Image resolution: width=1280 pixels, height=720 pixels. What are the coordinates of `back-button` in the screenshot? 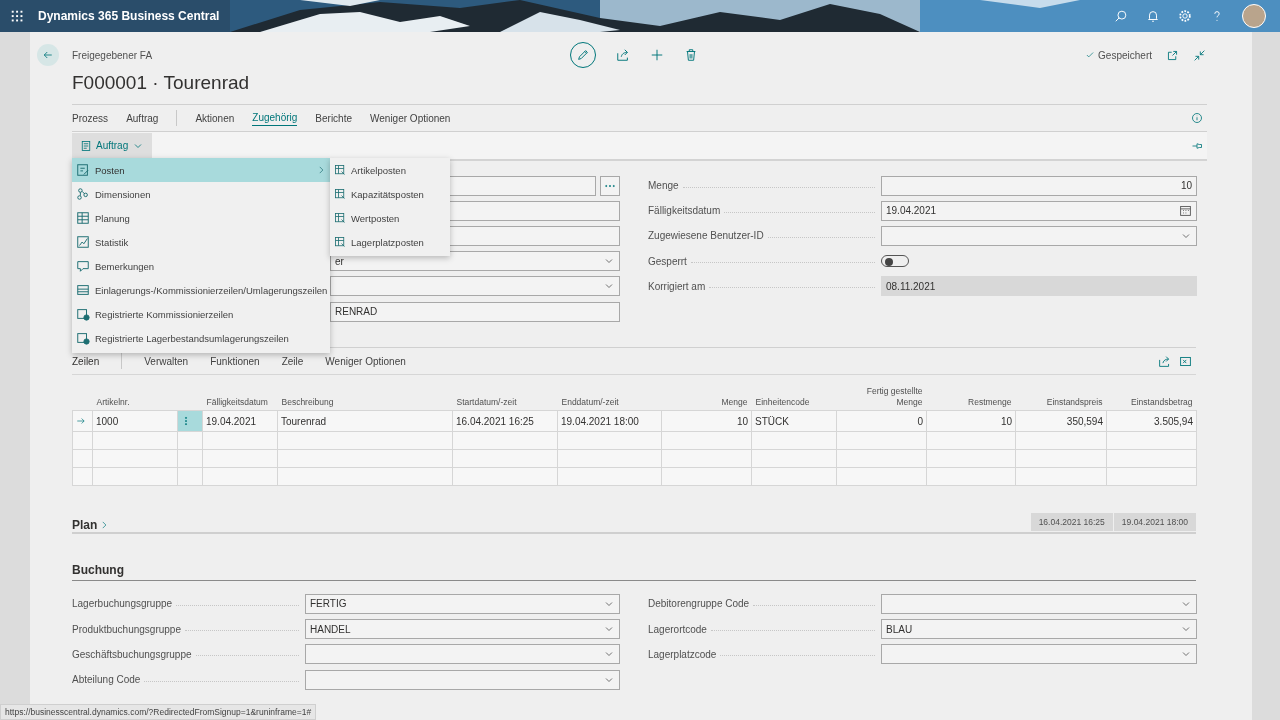 It's located at (48, 55).